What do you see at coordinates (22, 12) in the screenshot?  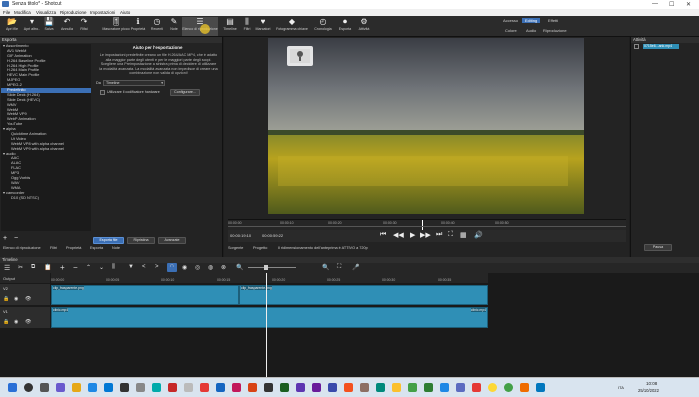 I see `menu-modifica: Modifica` at bounding box center [22, 12].